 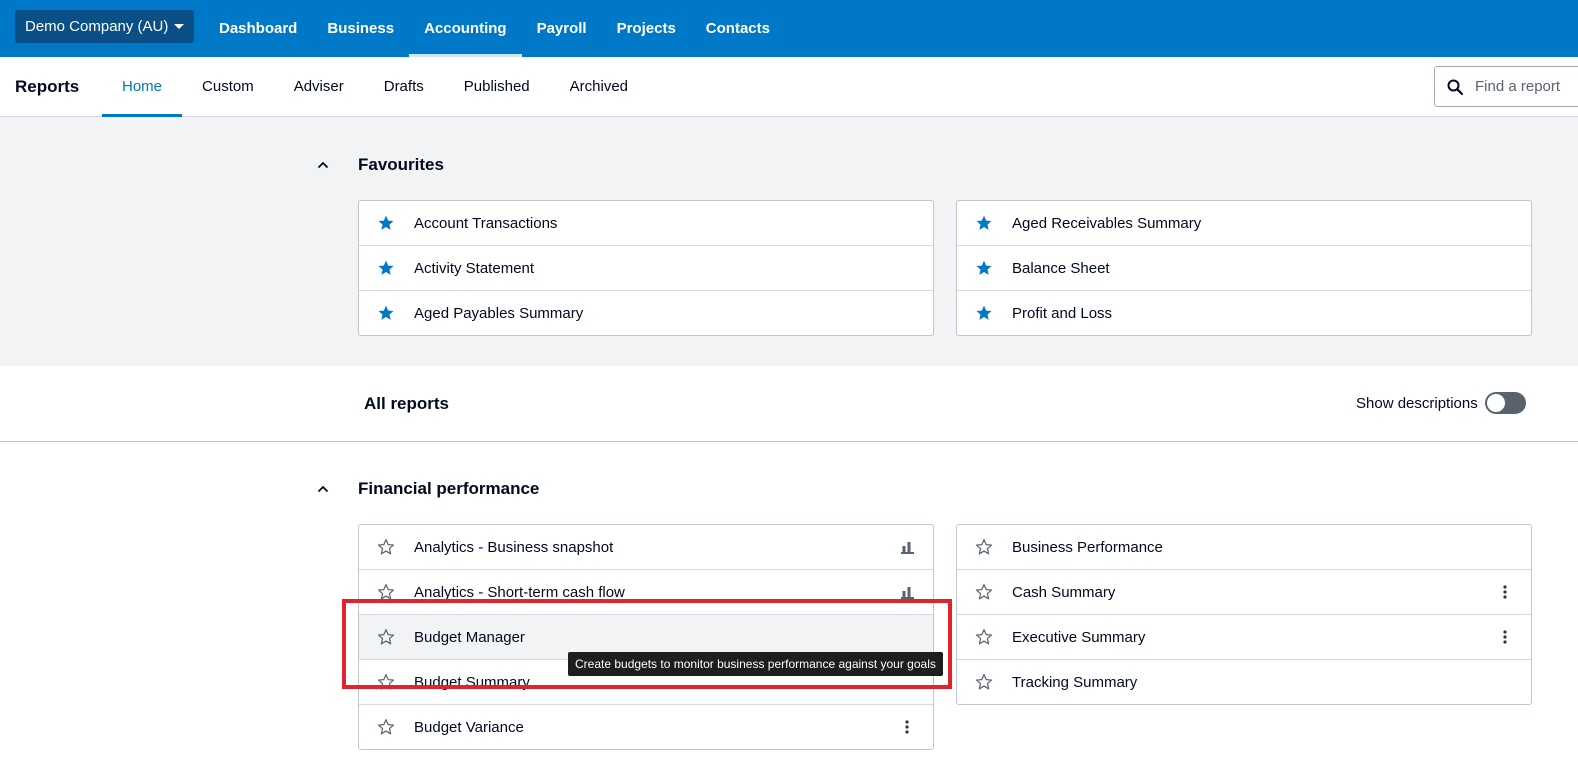 I want to click on report-row-activity-statement: Activity Statement, so click(x=646, y=267).